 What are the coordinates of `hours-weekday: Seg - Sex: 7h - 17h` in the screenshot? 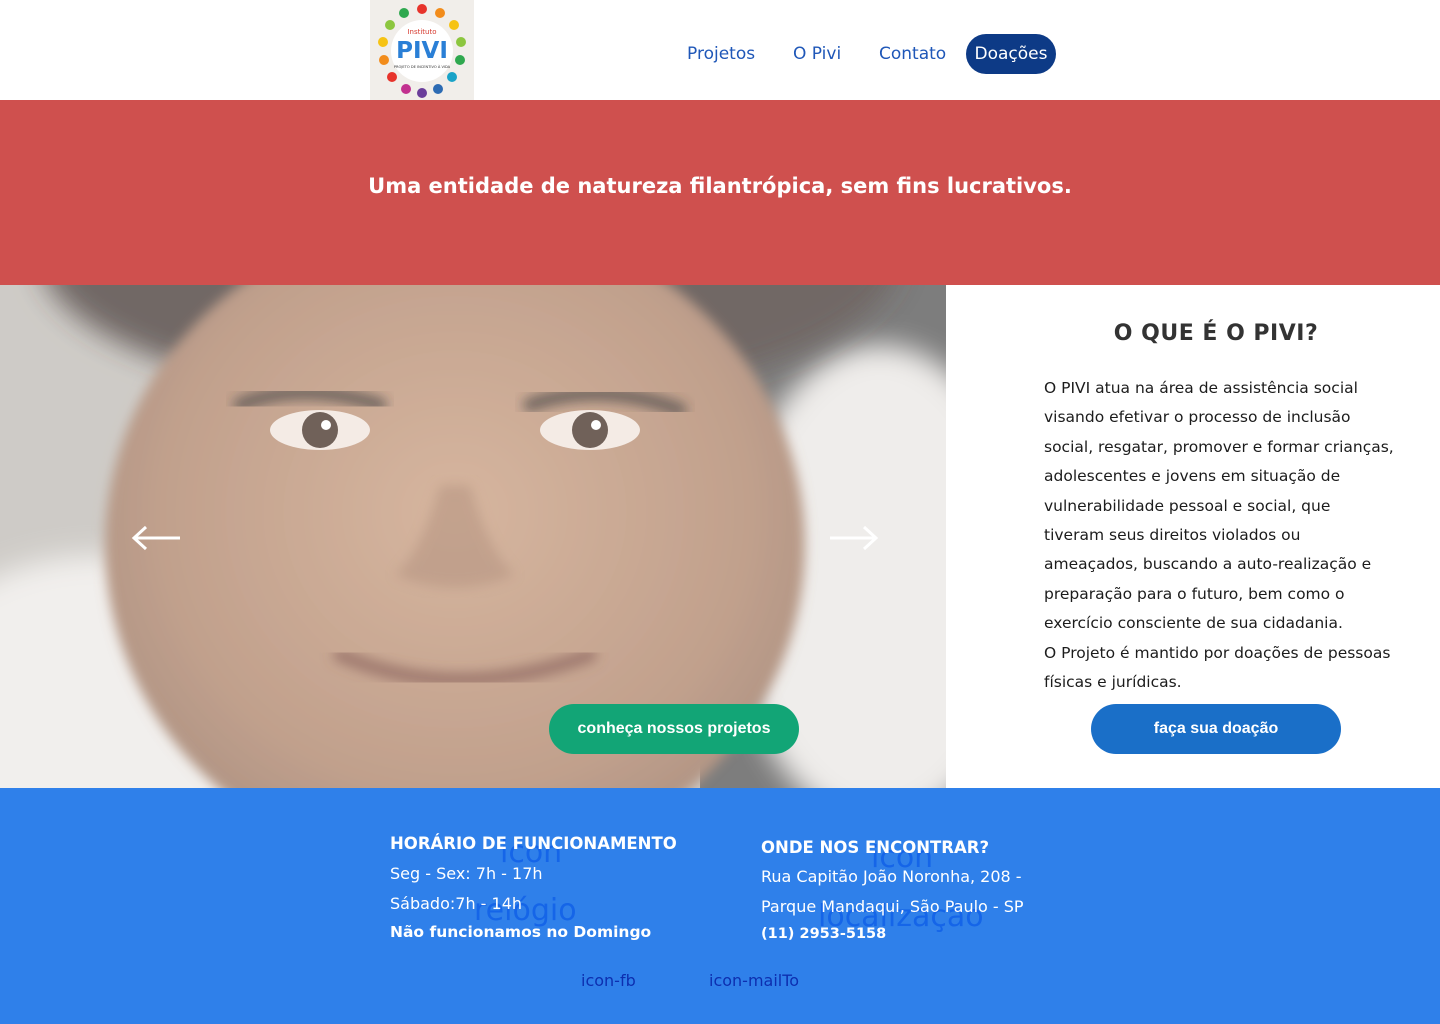 It's located at (466, 873).